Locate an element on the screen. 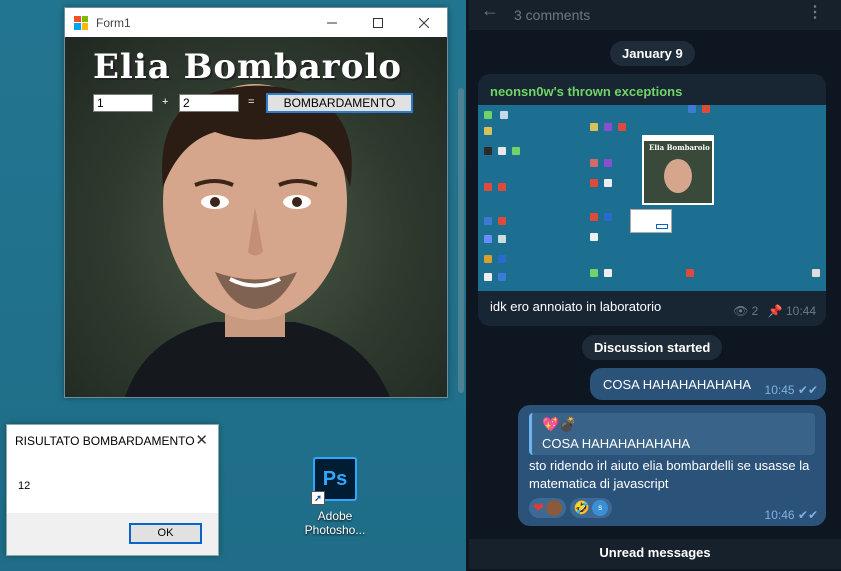 The height and width of the screenshot is (571, 841). mini-ok-button is located at coordinates (662, 226).